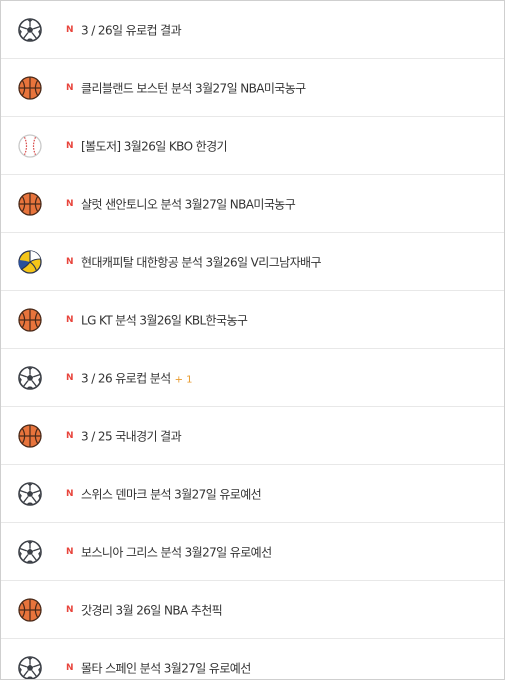  I want to click on post-title-text: 스위스 덴마크 분석 3월27일 유로예선, so click(171, 494).